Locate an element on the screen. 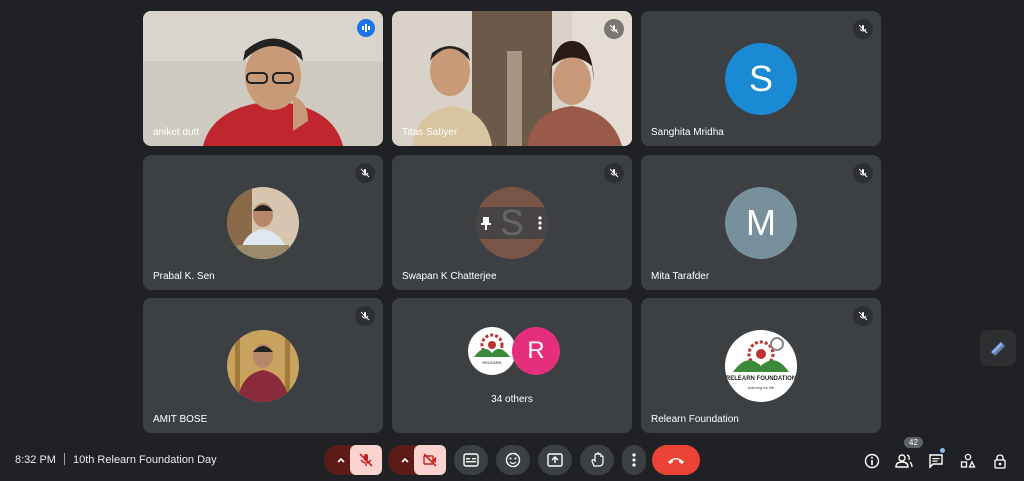 The image size is (1024, 481). leave-call-button is located at coordinates (676, 460).